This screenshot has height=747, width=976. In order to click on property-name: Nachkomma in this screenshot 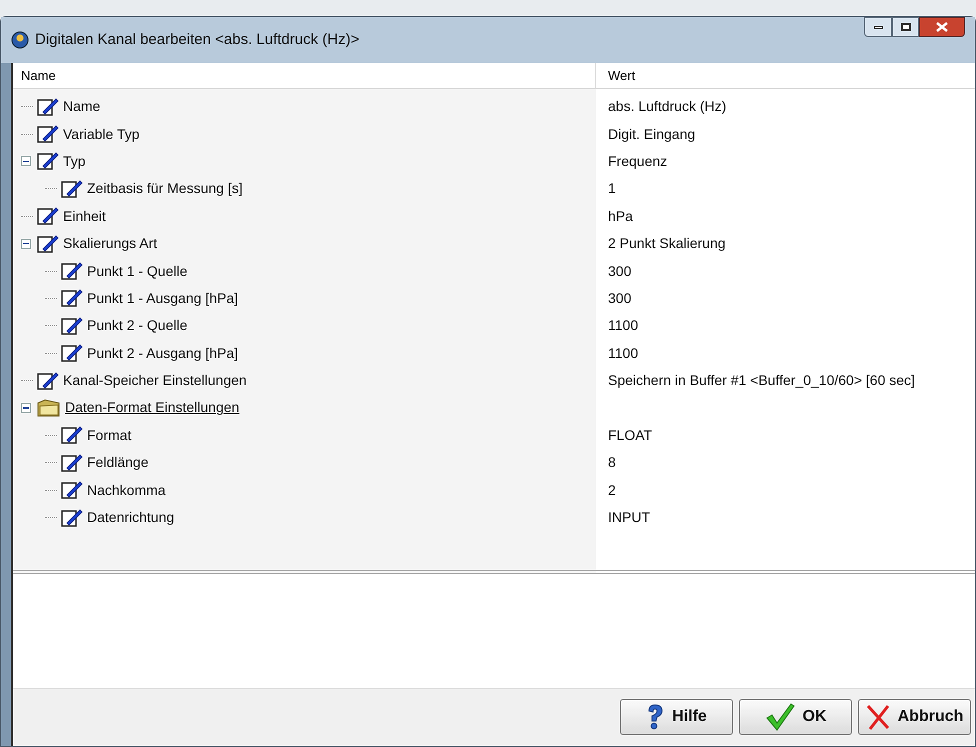, I will do `click(126, 490)`.